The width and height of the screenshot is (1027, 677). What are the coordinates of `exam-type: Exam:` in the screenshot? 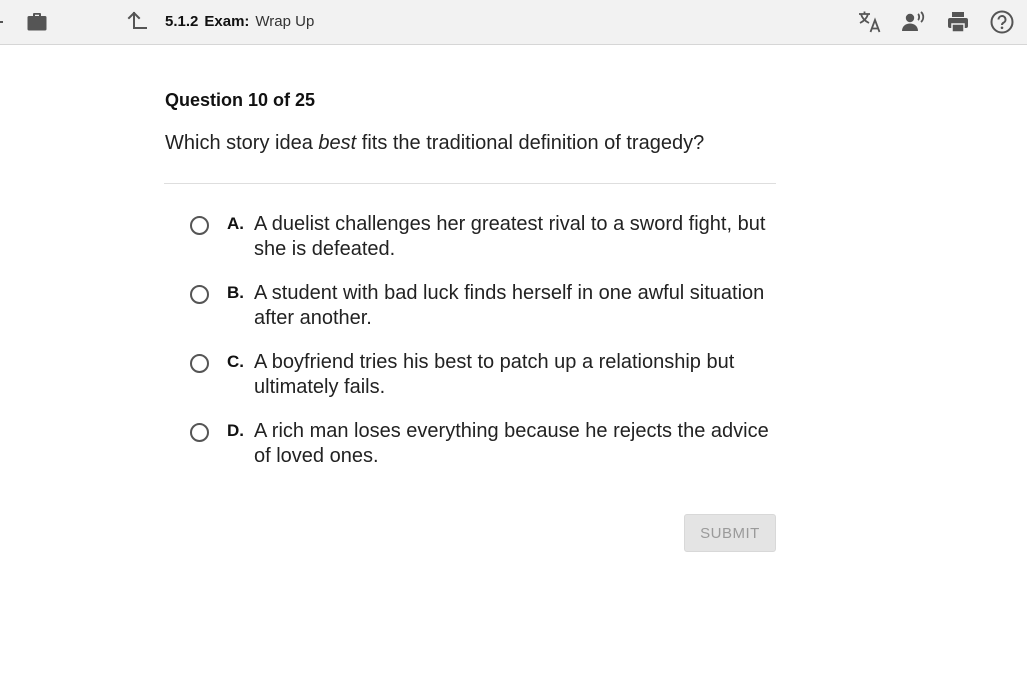 It's located at (227, 21).